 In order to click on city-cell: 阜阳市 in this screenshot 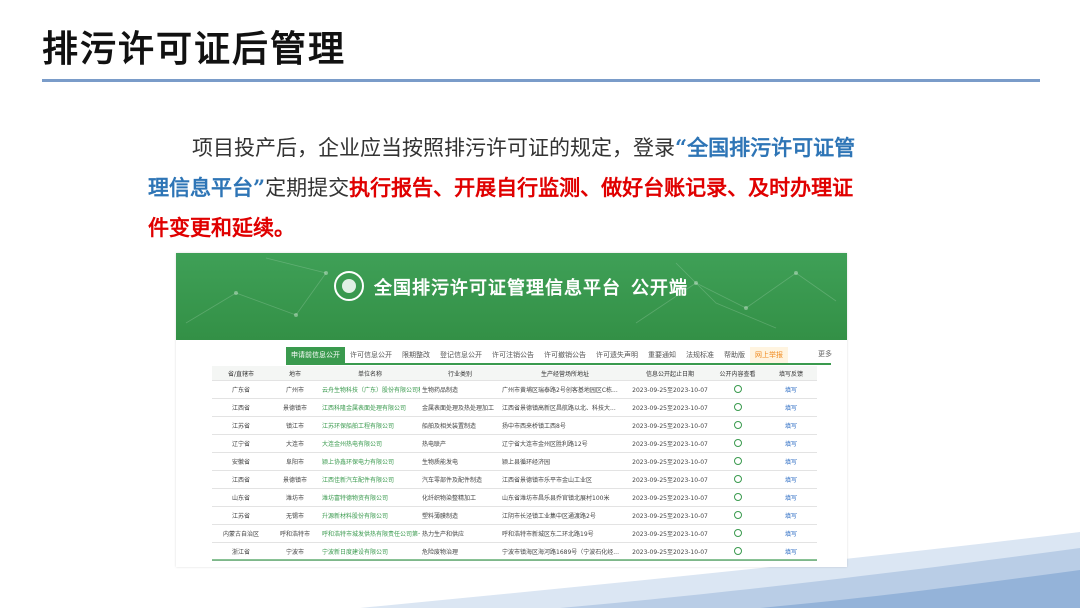, I will do `click(295, 461)`.